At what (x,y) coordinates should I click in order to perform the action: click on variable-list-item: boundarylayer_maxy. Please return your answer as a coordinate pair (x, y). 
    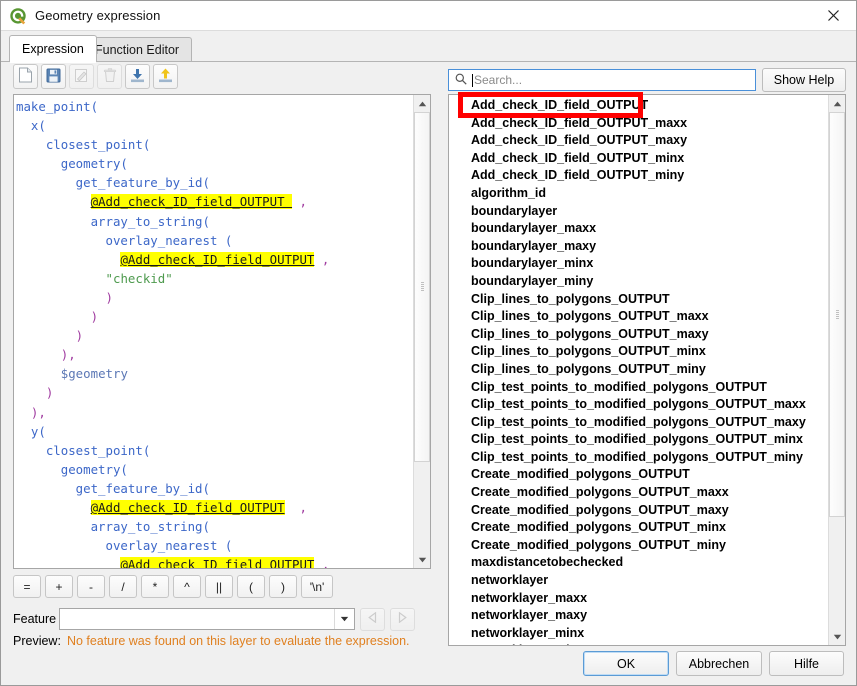
    Looking at the image, I should click on (650, 247).